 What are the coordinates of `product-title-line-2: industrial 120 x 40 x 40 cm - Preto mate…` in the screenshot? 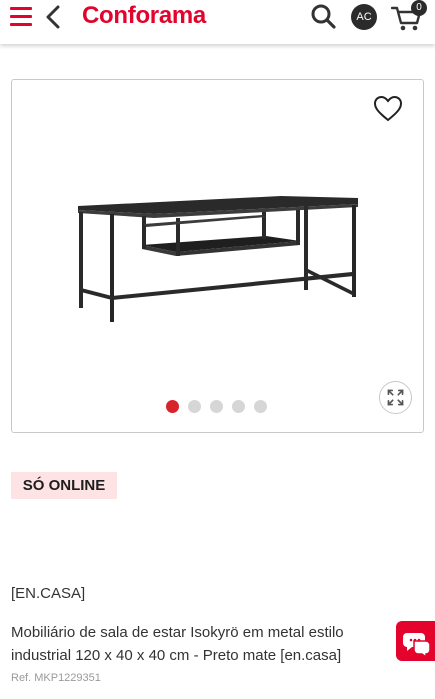 It's located at (176, 655).